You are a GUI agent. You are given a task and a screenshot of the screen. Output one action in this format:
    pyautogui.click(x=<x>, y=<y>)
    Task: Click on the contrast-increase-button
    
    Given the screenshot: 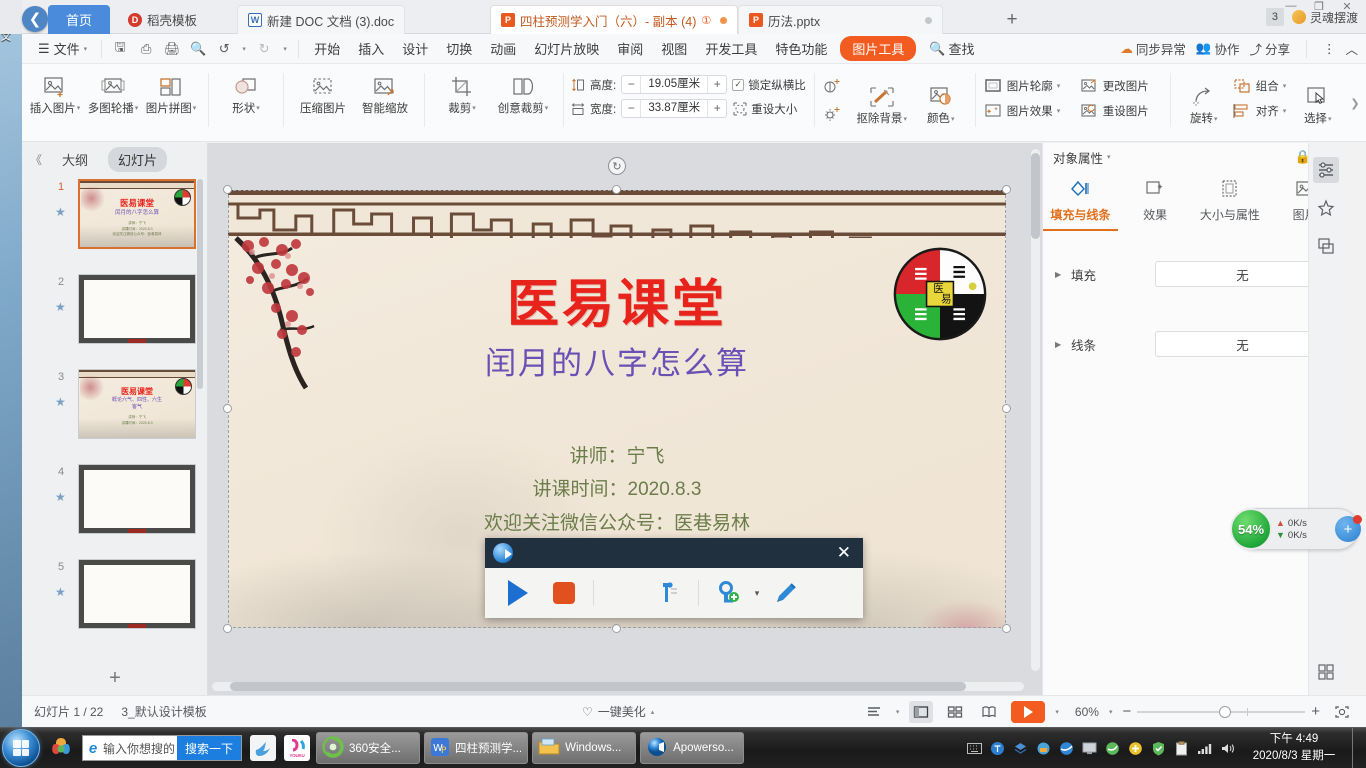 What is the action you would take?
    pyautogui.click(x=832, y=114)
    